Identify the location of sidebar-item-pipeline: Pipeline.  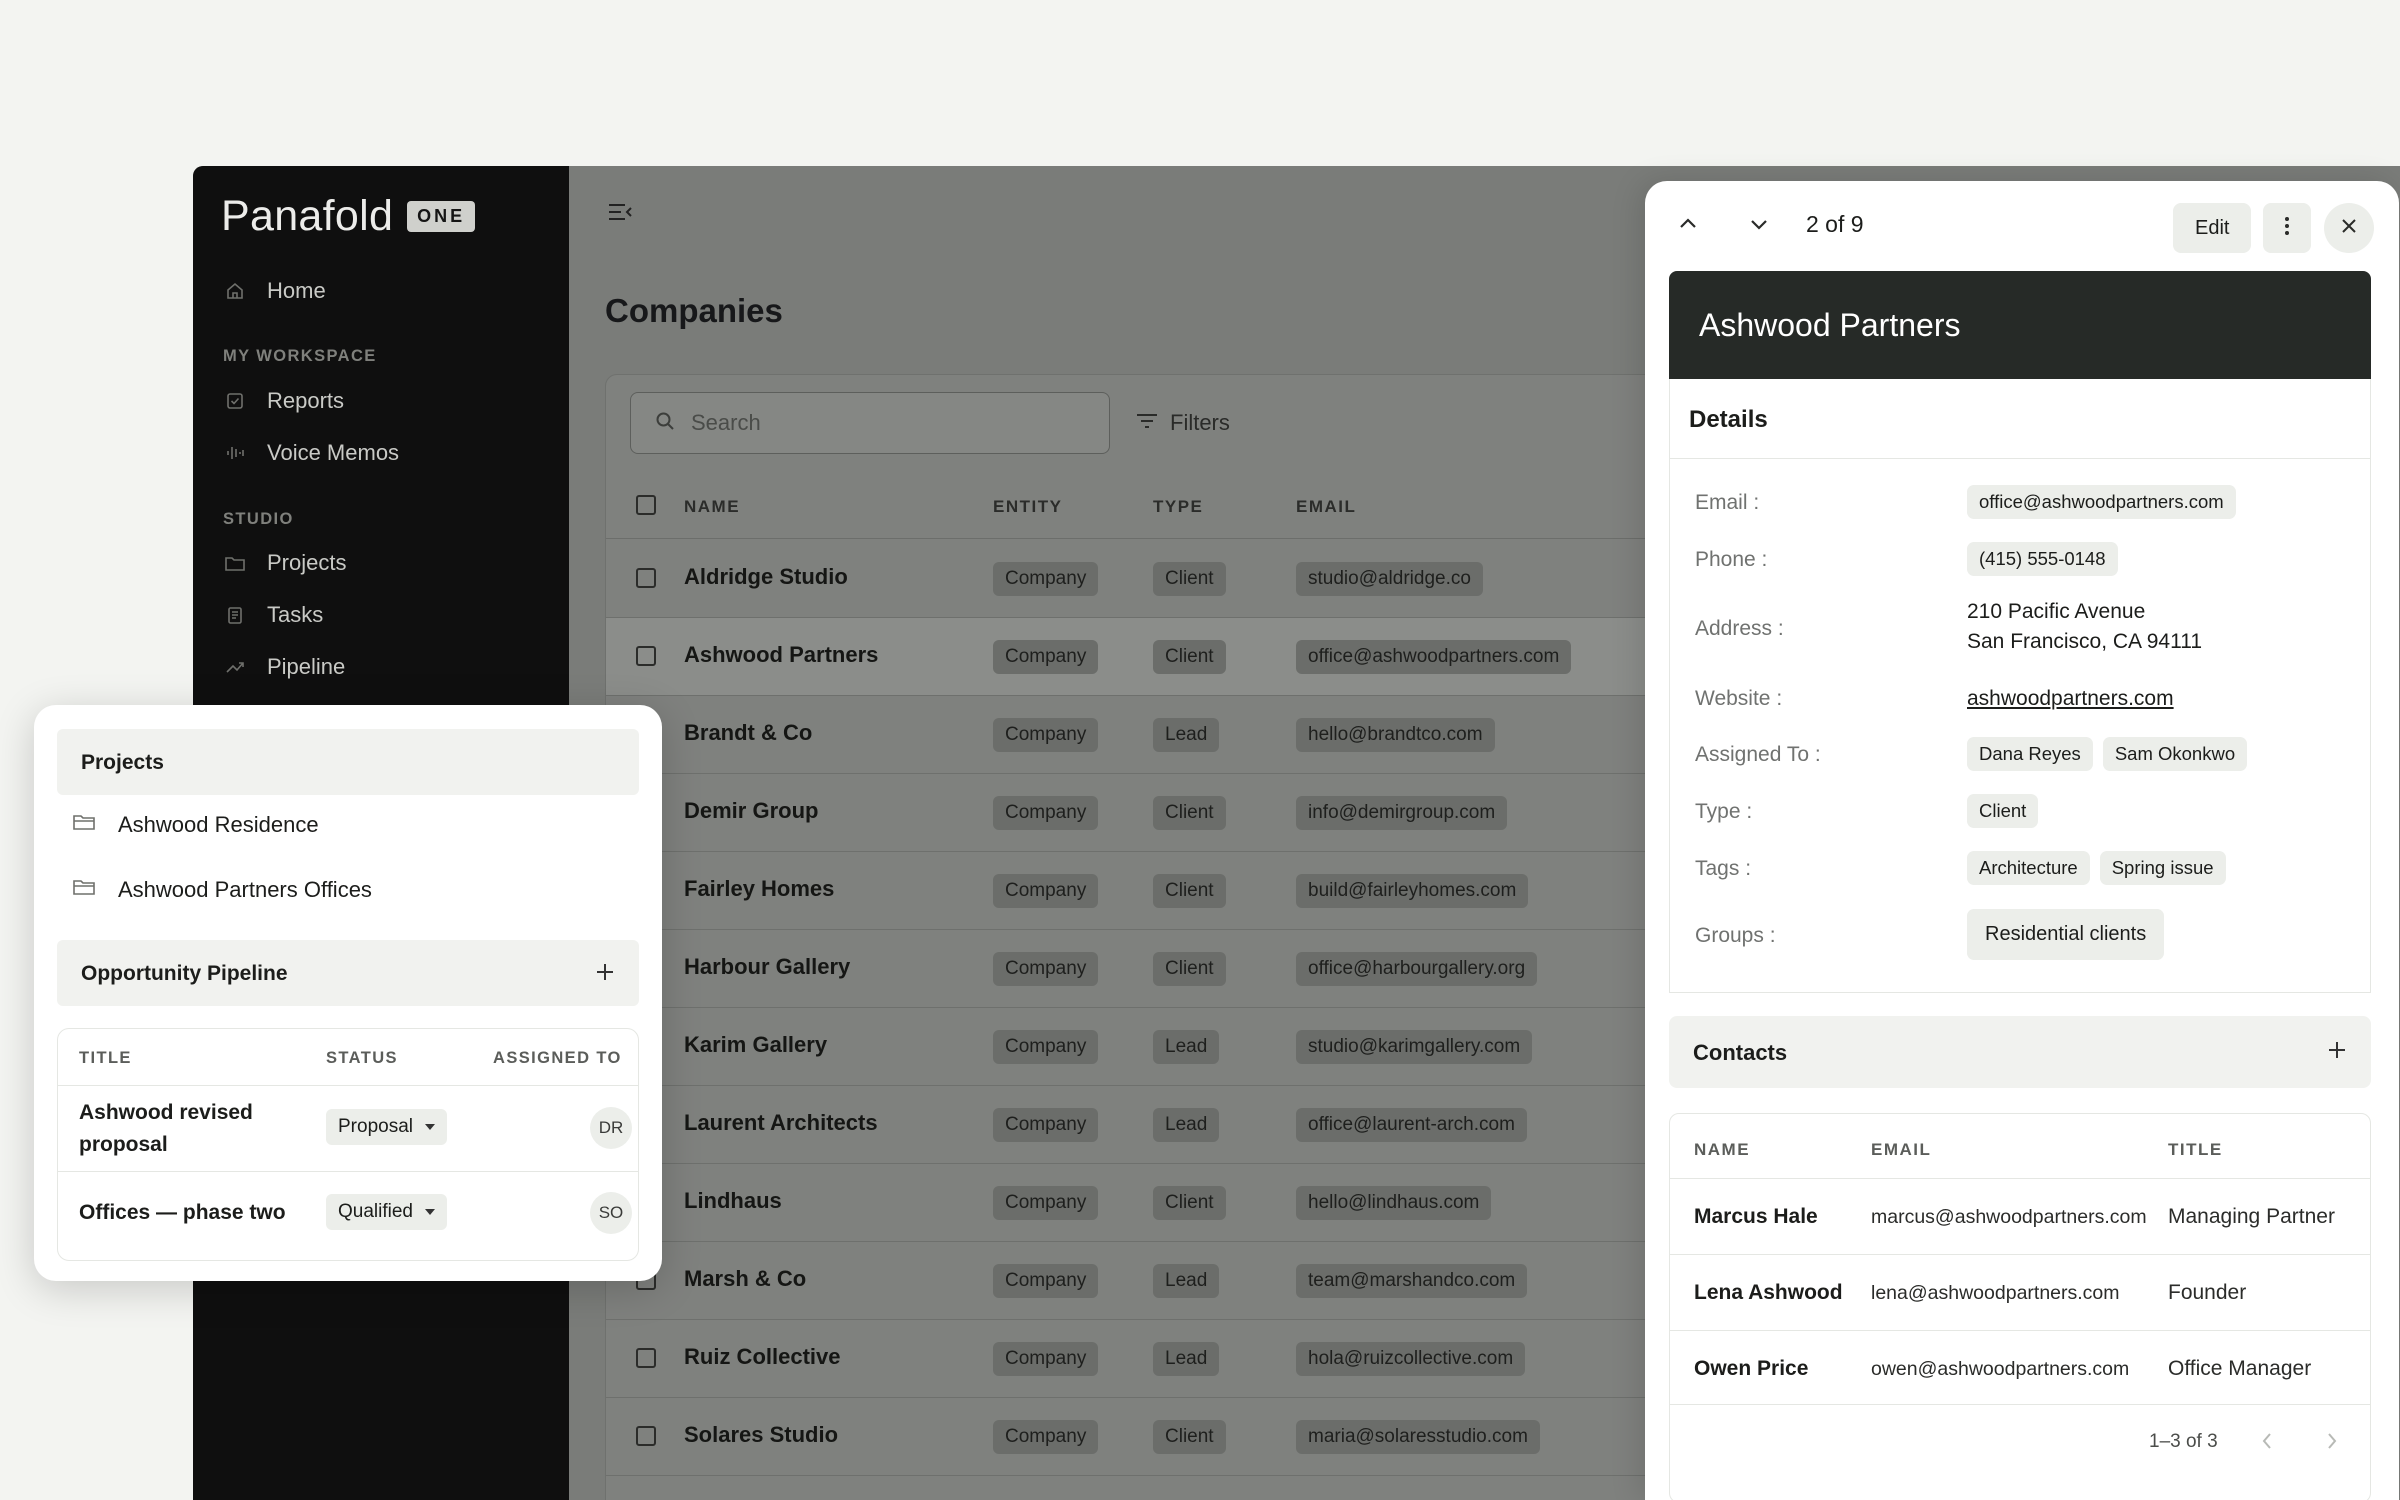
(284, 667).